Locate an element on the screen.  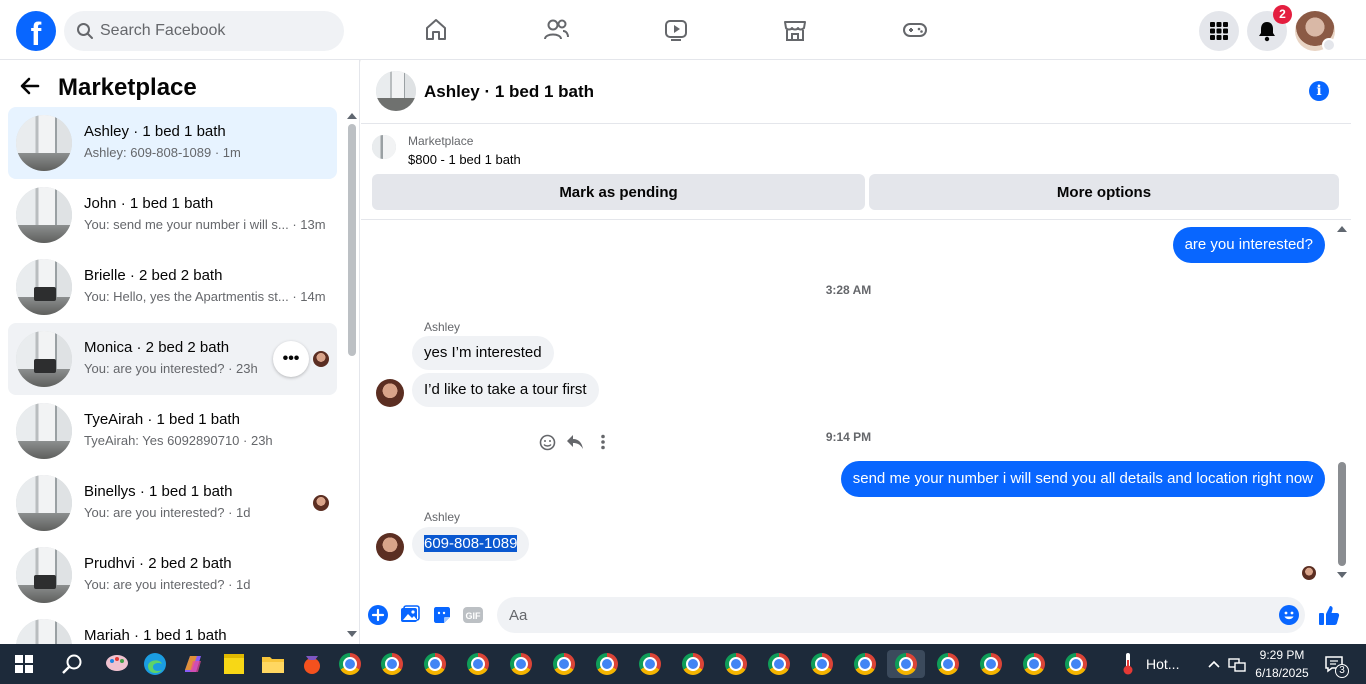
more-options-button: More options is located at coordinates (1104, 192).